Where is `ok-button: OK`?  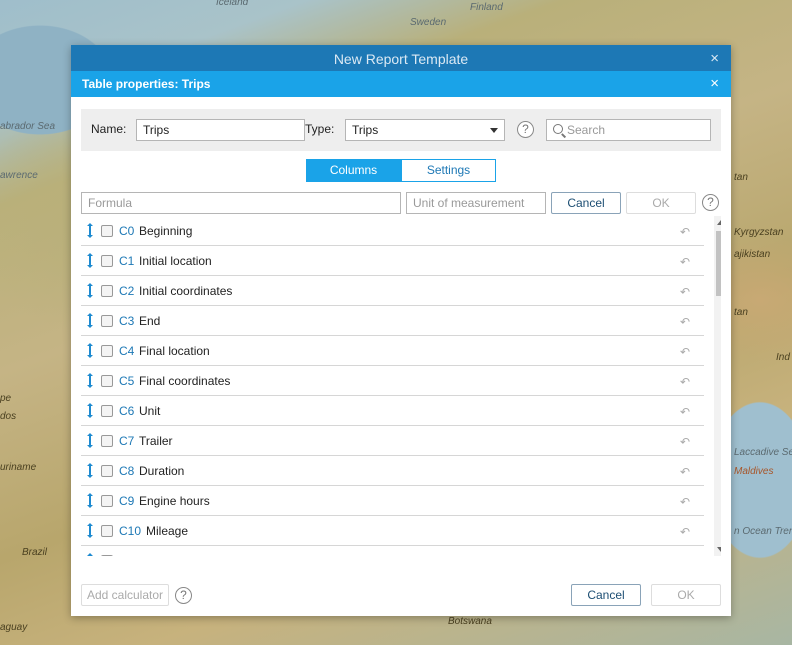 ok-button: OK is located at coordinates (686, 595).